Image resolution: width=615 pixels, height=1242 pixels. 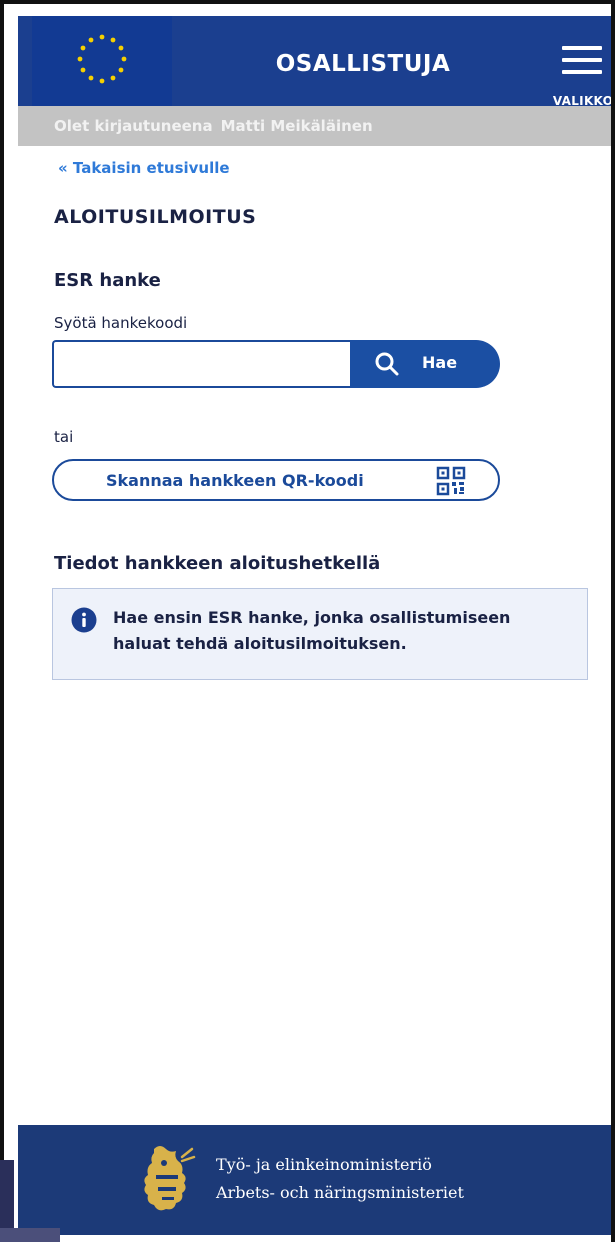 I want to click on logged-in-user-name: Matti Meikäläinen, so click(x=296, y=126).